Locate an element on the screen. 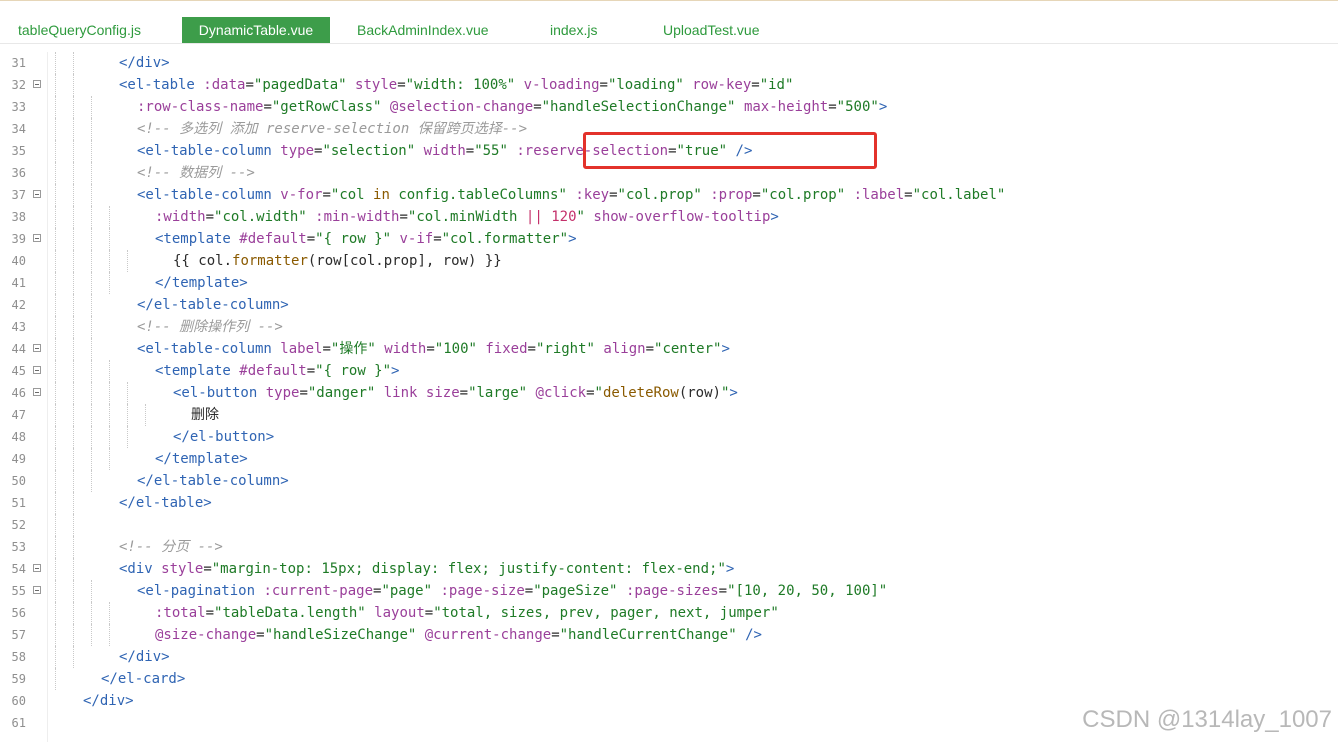  code-text: </el-table-column> is located at coordinates (213, 305).